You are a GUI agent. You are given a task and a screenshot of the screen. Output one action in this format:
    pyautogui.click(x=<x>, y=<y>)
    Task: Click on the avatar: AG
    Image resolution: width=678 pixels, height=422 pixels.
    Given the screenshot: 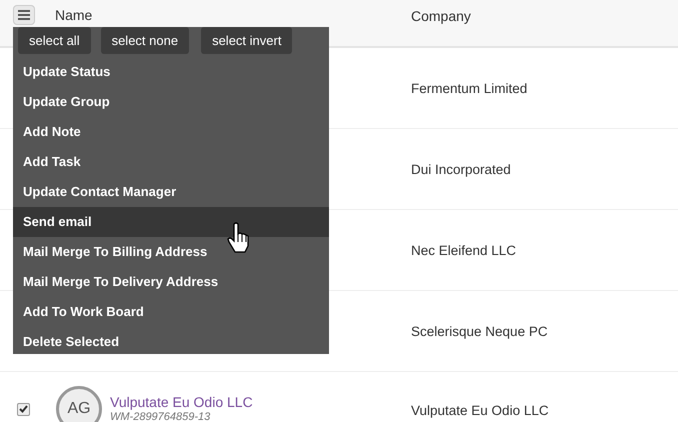 What is the action you would take?
    pyautogui.click(x=79, y=404)
    